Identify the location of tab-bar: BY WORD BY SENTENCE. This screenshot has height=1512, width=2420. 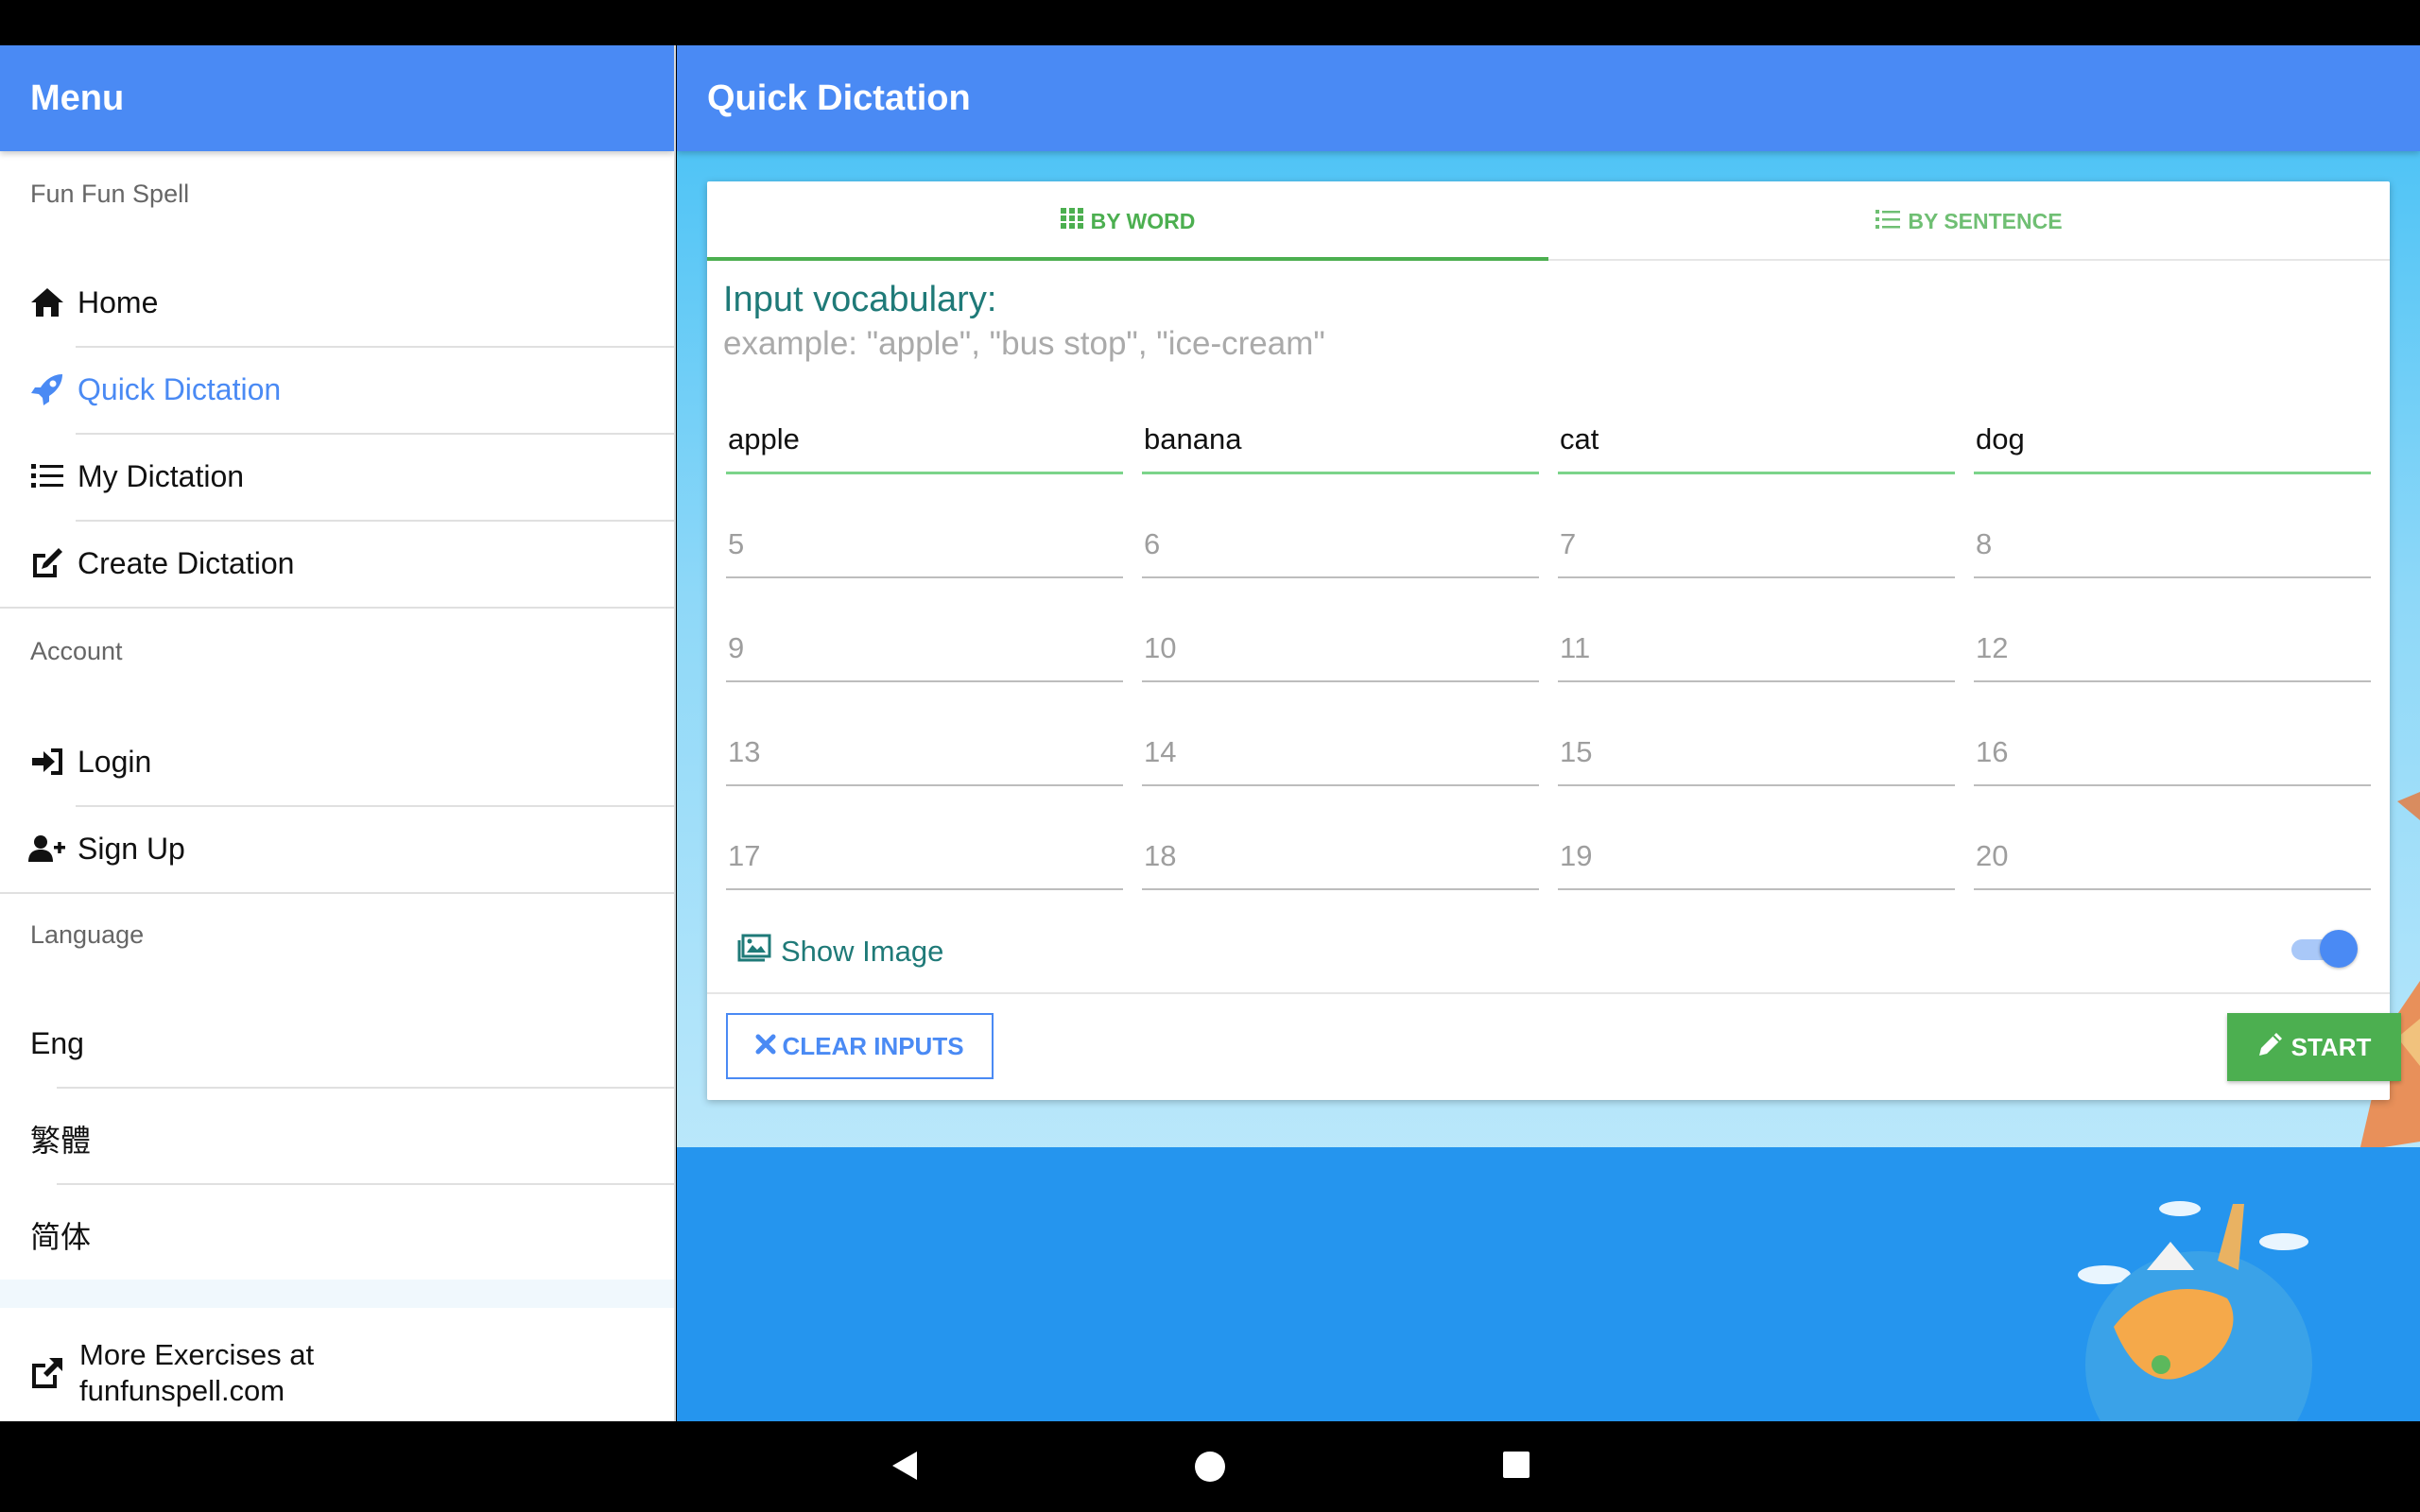
(1548, 221).